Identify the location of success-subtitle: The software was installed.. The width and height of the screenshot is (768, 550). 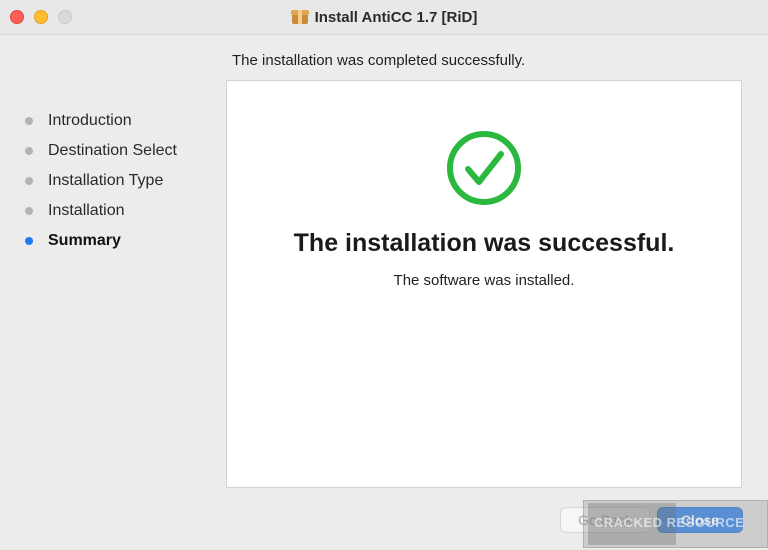
(484, 280).